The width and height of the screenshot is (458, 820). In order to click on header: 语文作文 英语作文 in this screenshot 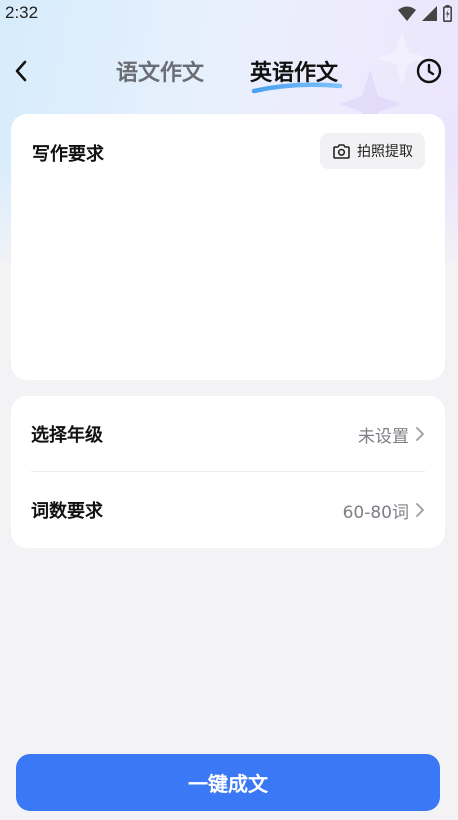, I will do `click(229, 72)`.